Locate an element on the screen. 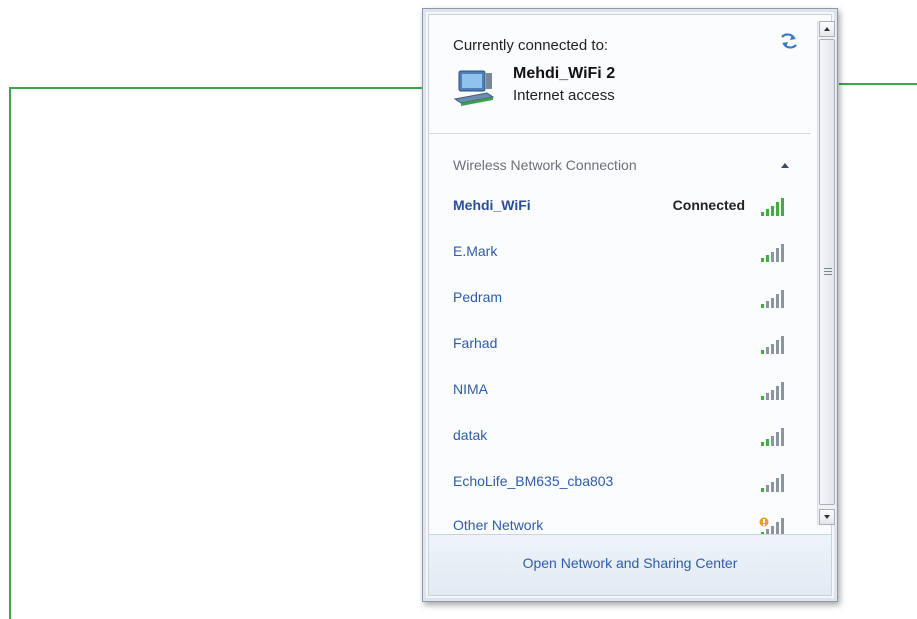  open-network-sharing-center-link: Open Network and Sharing Center is located at coordinates (630, 563).